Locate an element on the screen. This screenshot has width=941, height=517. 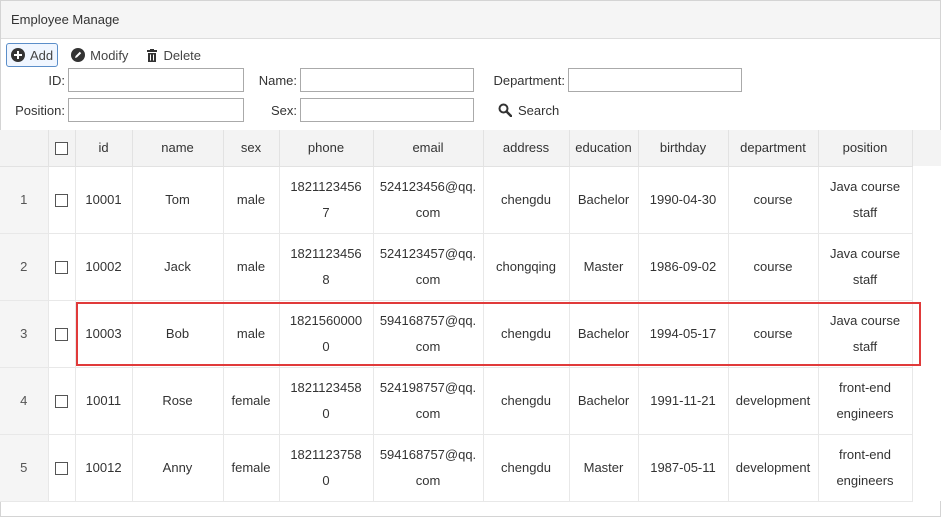
modify-button-label: Modify is located at coordinates (109, 55).